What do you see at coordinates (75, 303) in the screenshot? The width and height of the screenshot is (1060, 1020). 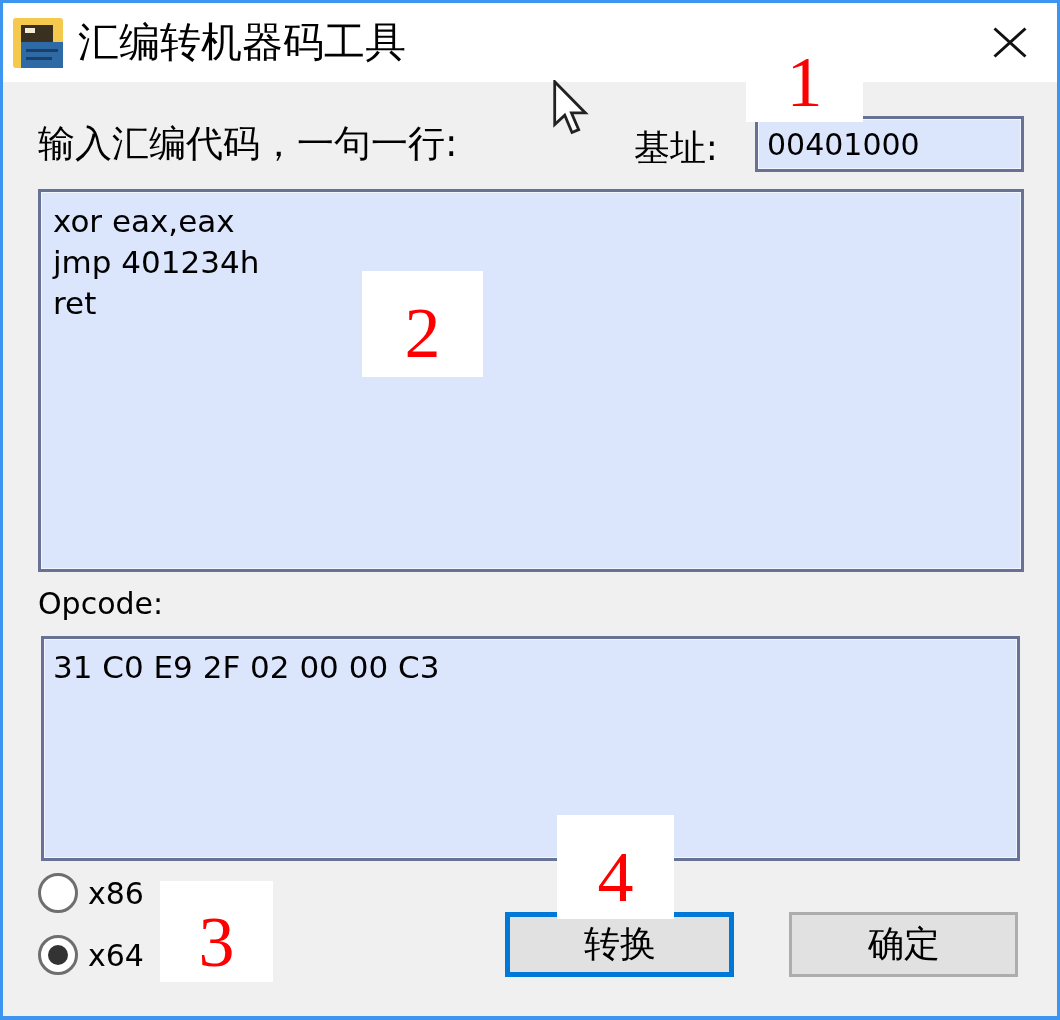 I see `code-line: ret` at bounding box center [75, 303].